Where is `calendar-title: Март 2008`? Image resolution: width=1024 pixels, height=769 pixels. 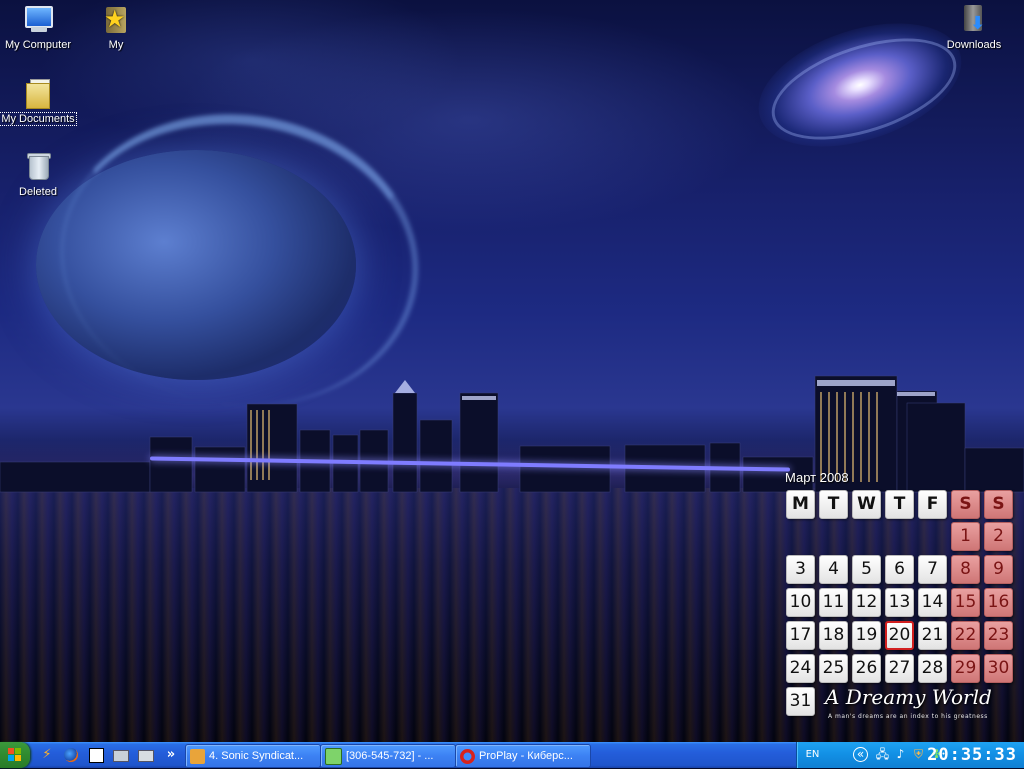 calendar-title: Март 2008 is located at coordinates (817, 477).